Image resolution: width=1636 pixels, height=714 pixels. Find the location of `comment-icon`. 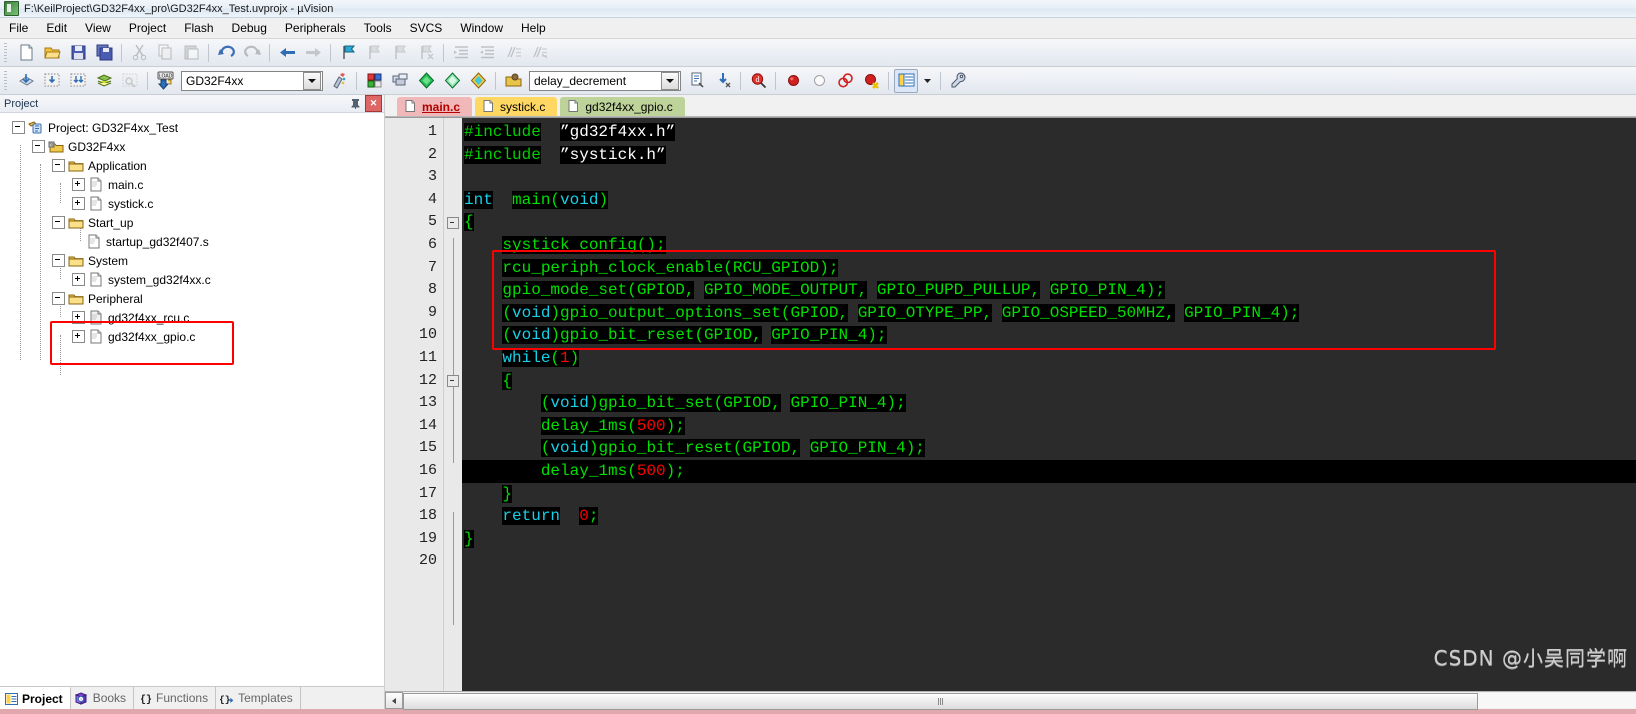

comment-icon is located at coordinates (513, 53).